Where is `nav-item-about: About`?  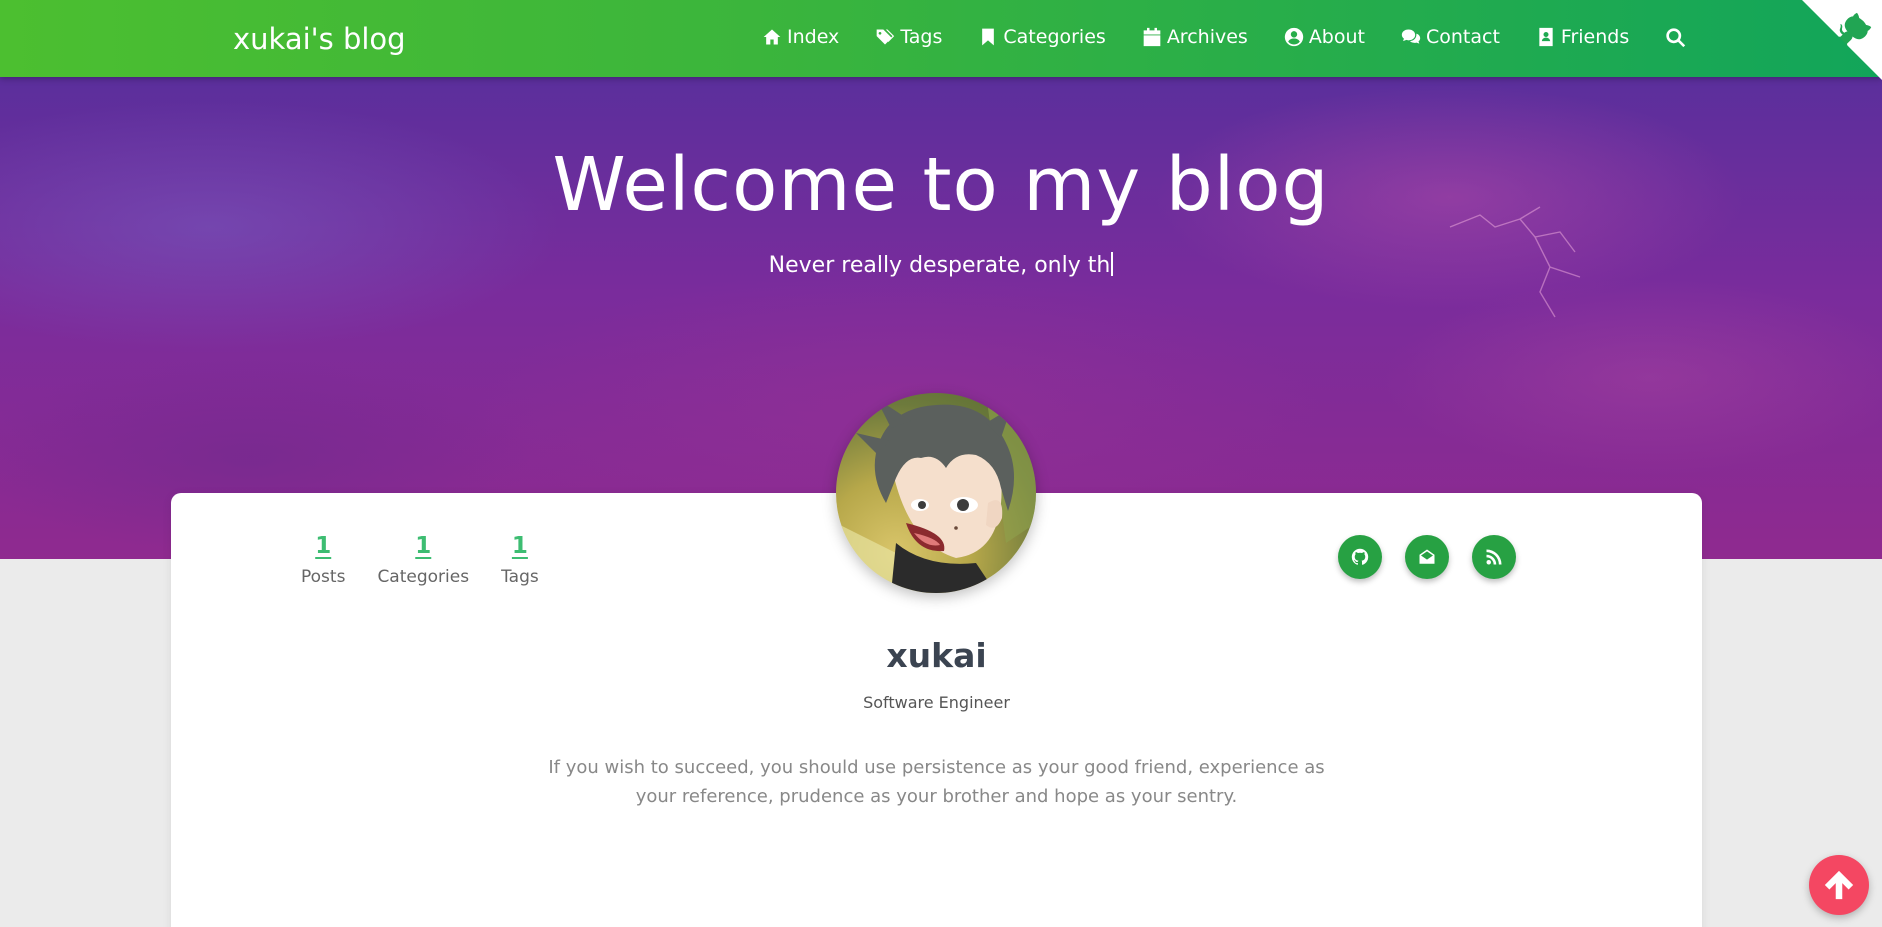
nav-item-about: About is located at coordinates (1324, 37).